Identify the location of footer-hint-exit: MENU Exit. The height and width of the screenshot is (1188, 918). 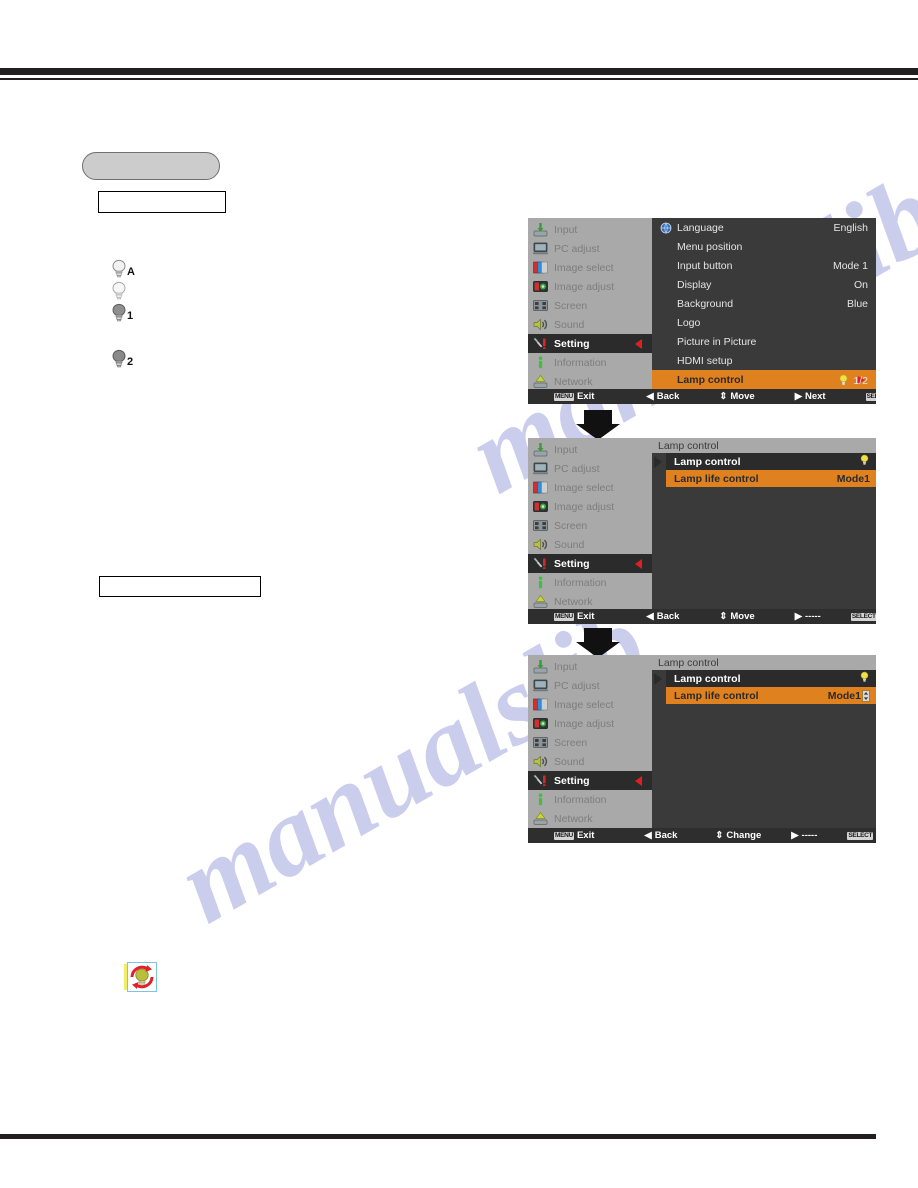
(574, 396).